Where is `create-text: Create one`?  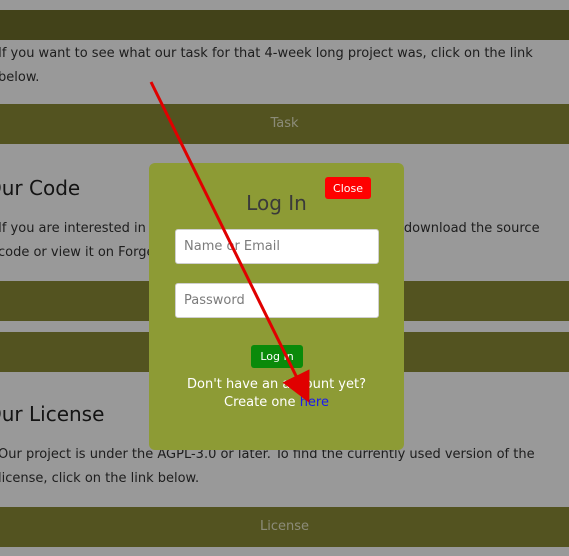
create-text: Create one is located at coordinates (260, 402).